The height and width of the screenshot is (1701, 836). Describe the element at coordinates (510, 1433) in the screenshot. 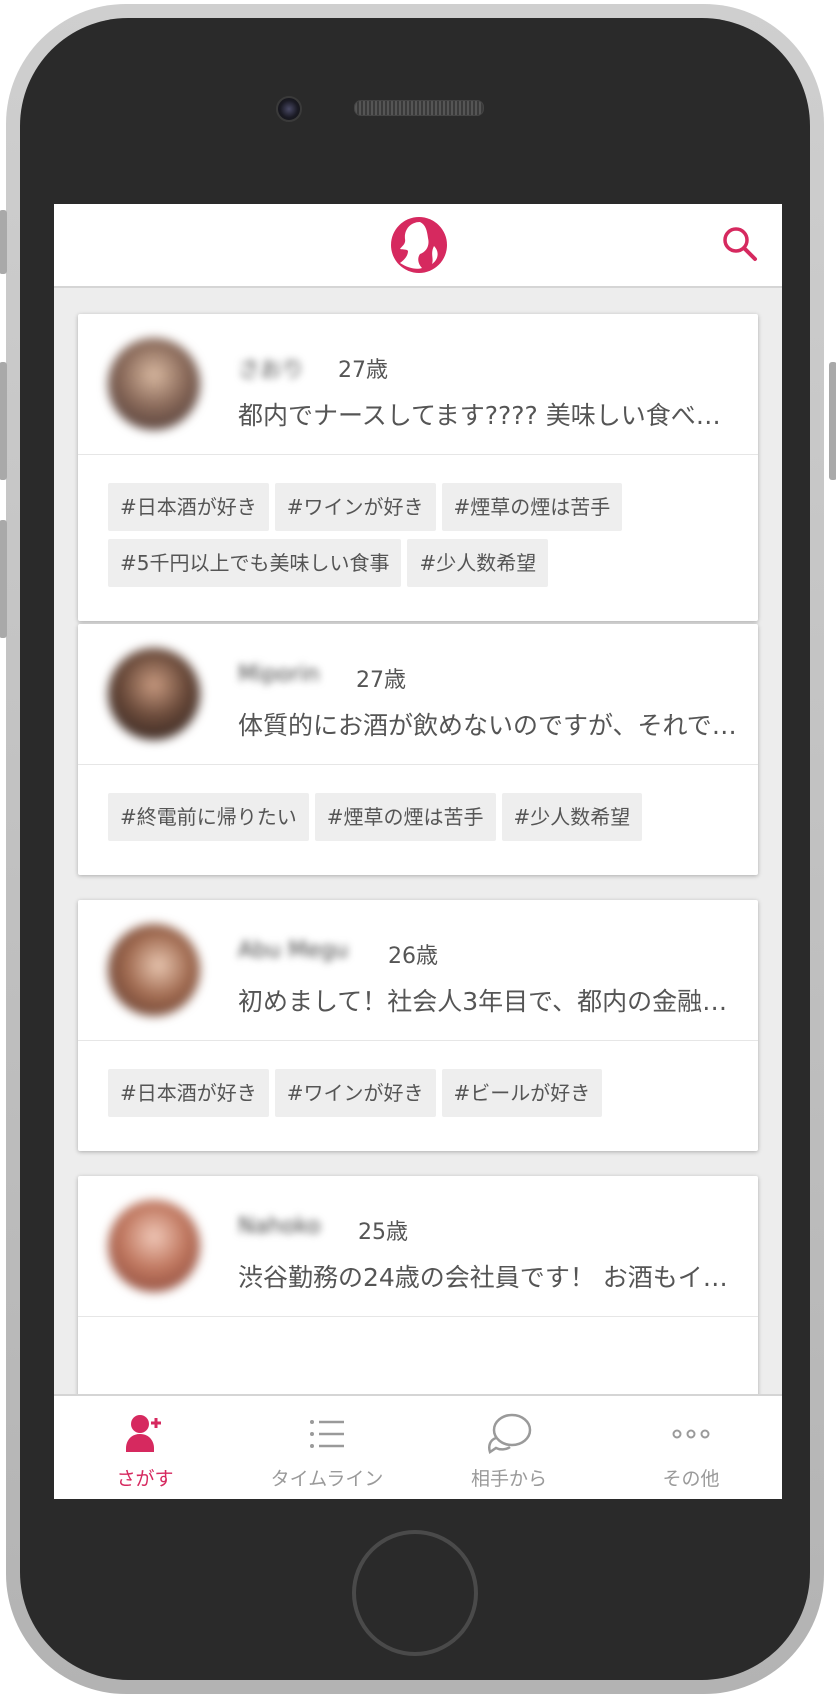

I see `chat-bubbles-icon` at that location.